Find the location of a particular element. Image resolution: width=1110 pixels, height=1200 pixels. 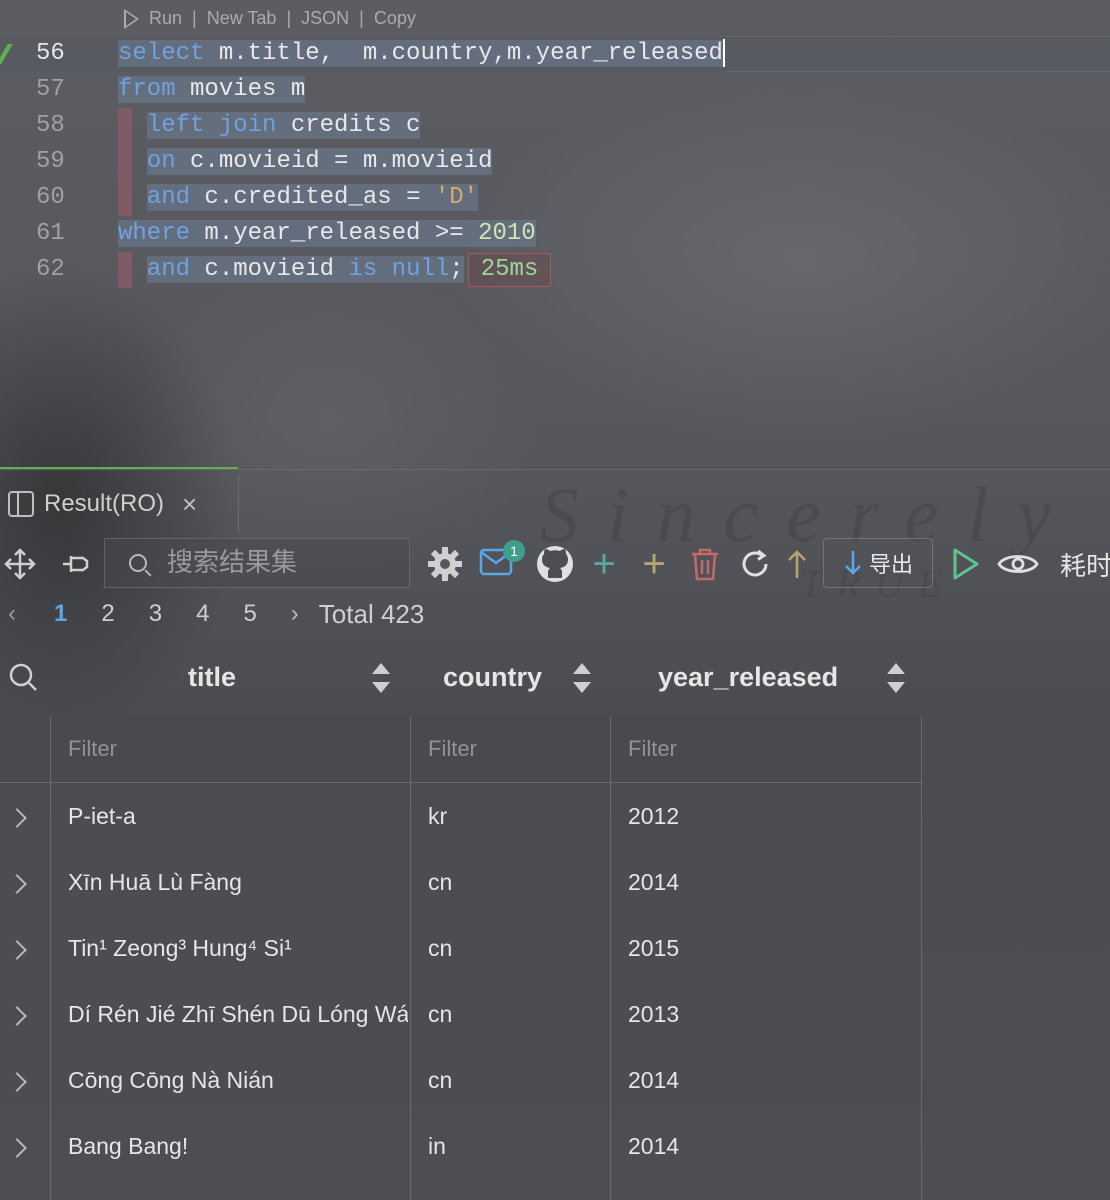

filter-country: Filter is located at coordinates (513, 749).